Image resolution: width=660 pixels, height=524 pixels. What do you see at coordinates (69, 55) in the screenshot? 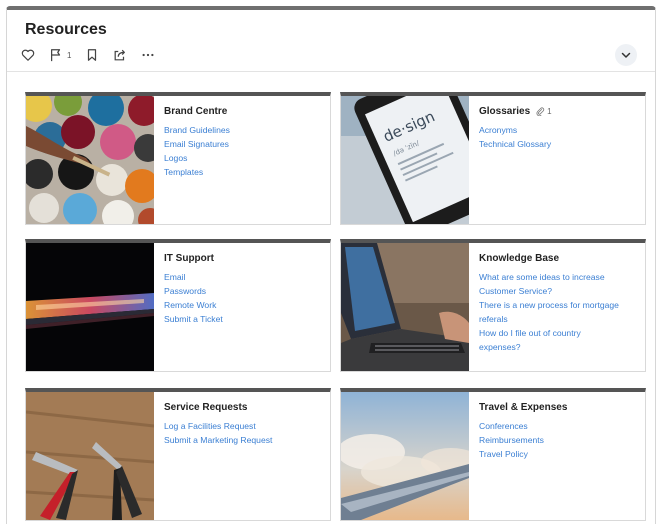
I see `flag-count: 1` at bounding box center [69, 55].